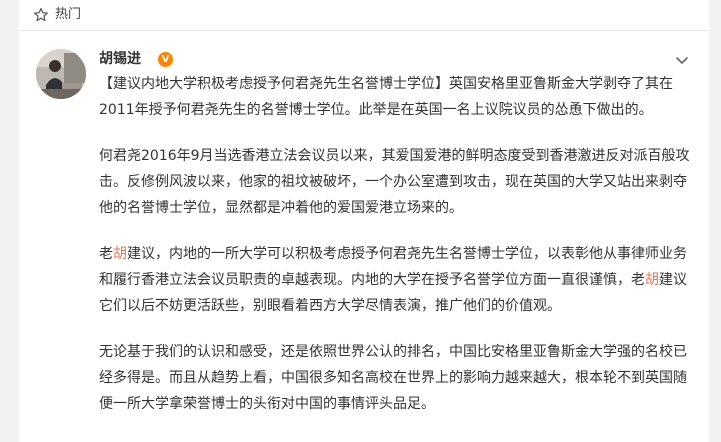 The image size is (721, 442). What do you see at coordinates (364, 15) in the screenshot?
I see `hot-section-header: 热门` at bounding box center [364, 15].